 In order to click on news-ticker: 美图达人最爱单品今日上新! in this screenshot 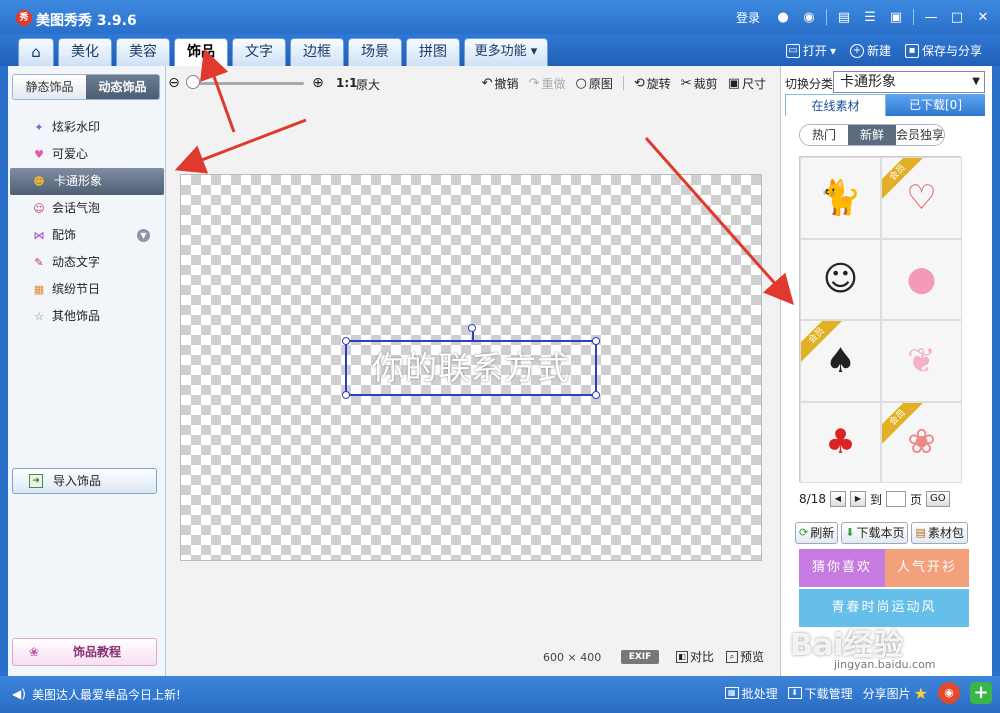, I will do `click(106, 694)`.